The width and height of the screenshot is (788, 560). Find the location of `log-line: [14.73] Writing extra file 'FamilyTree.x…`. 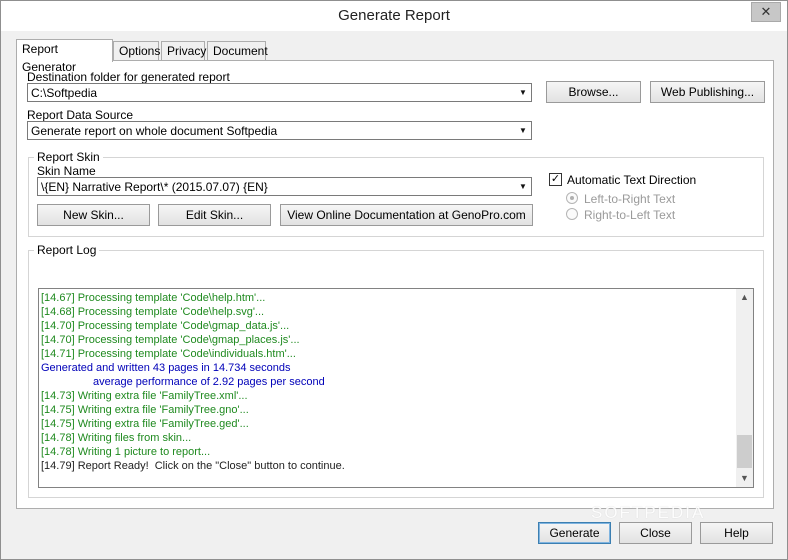

log-line: [14.73] Writing extra file 'FamilyTree.x… is located at coordinates (144, 396).